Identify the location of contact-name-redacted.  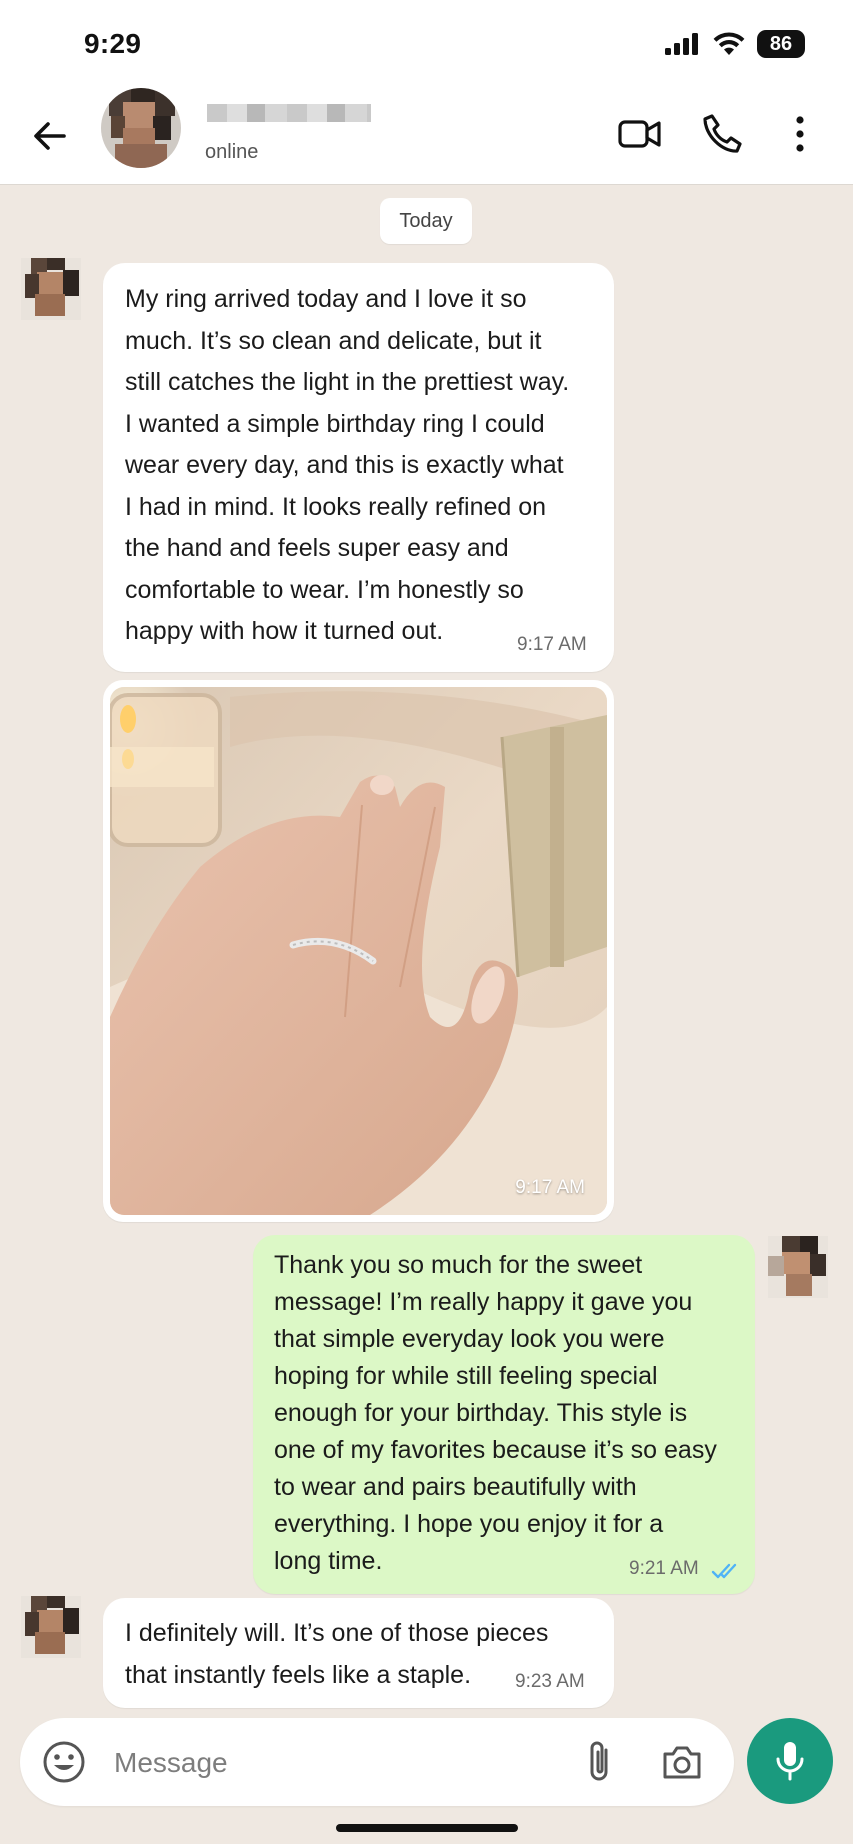
(289, 113).